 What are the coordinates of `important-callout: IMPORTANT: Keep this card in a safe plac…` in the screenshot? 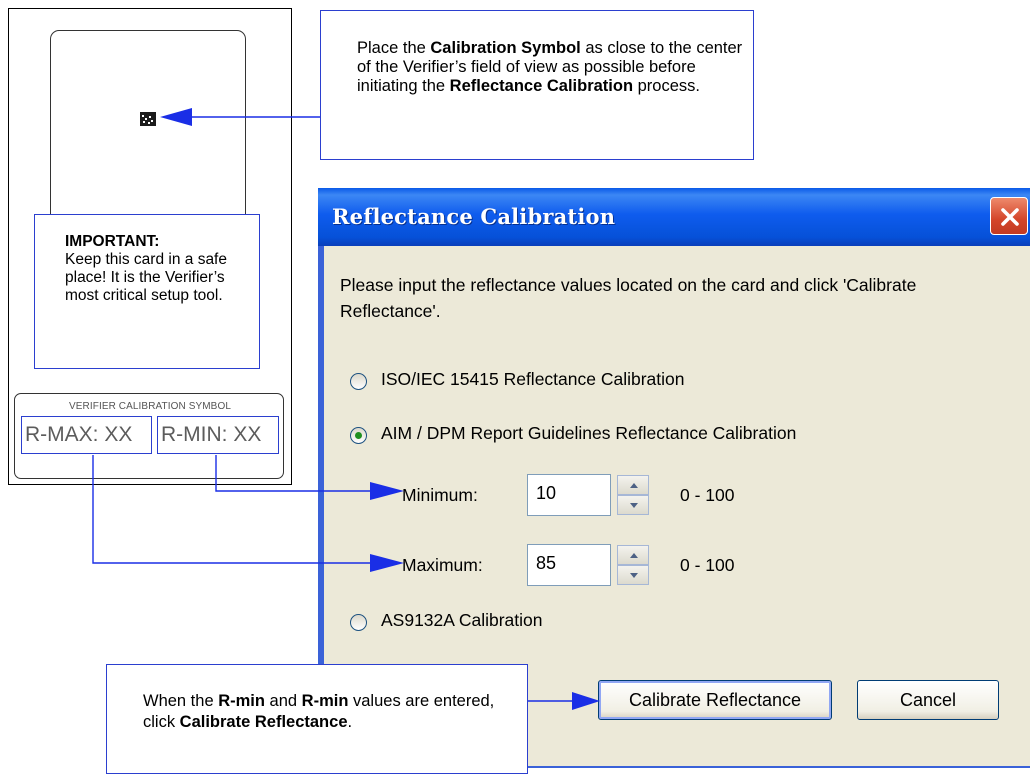 It's located at (147, 291).